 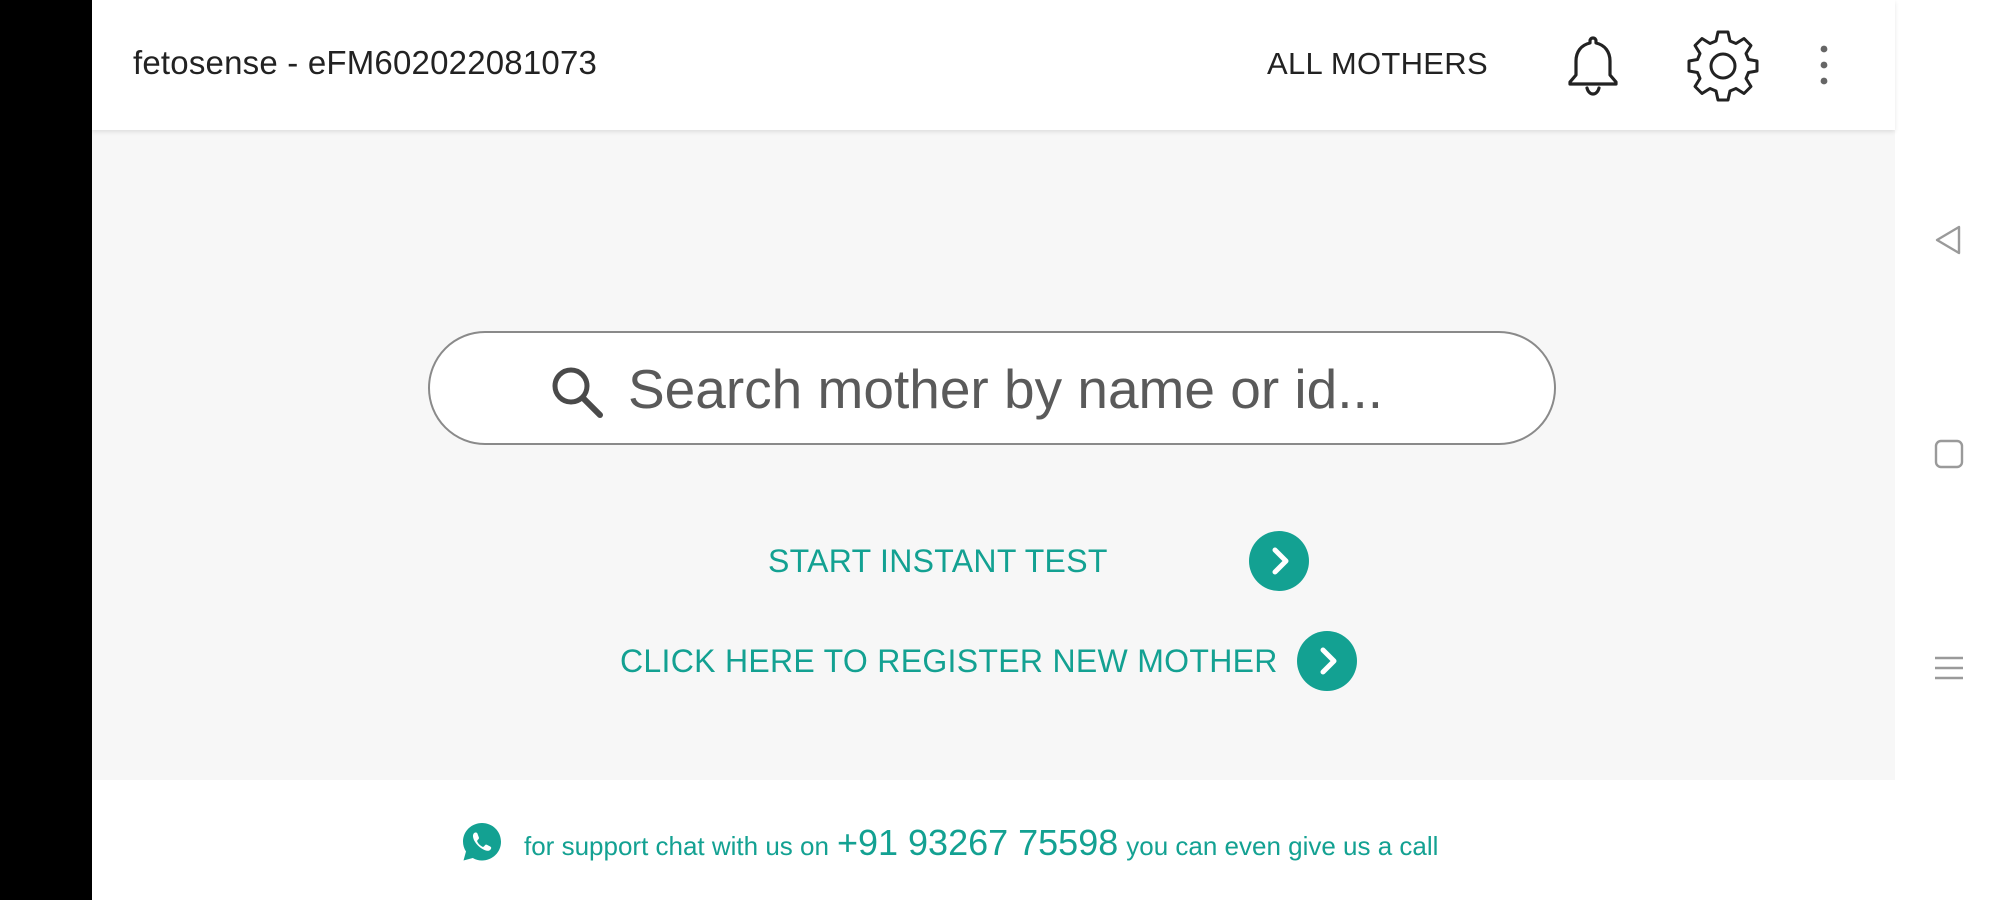 I want to click on register-new-mother-label: CLICK HERE TO REGISTER NEW MOTHER, so click(x=949, y=660).